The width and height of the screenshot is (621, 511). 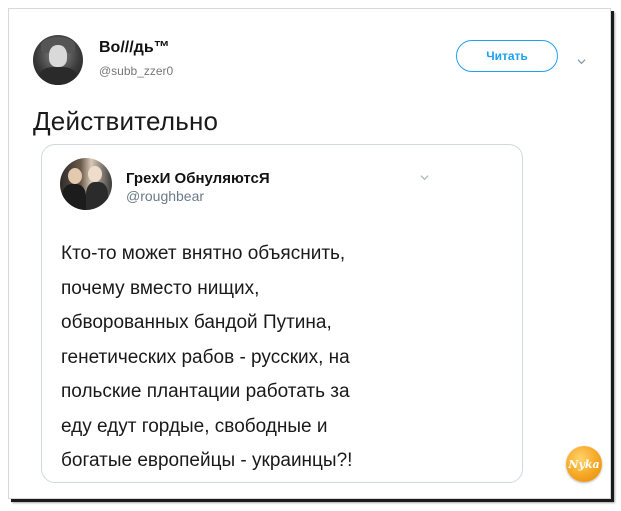 What do you see at coordinates (126, 121) in the screenshot?
I see `tweet-text: Действительно` at bounding box center [126, 121].